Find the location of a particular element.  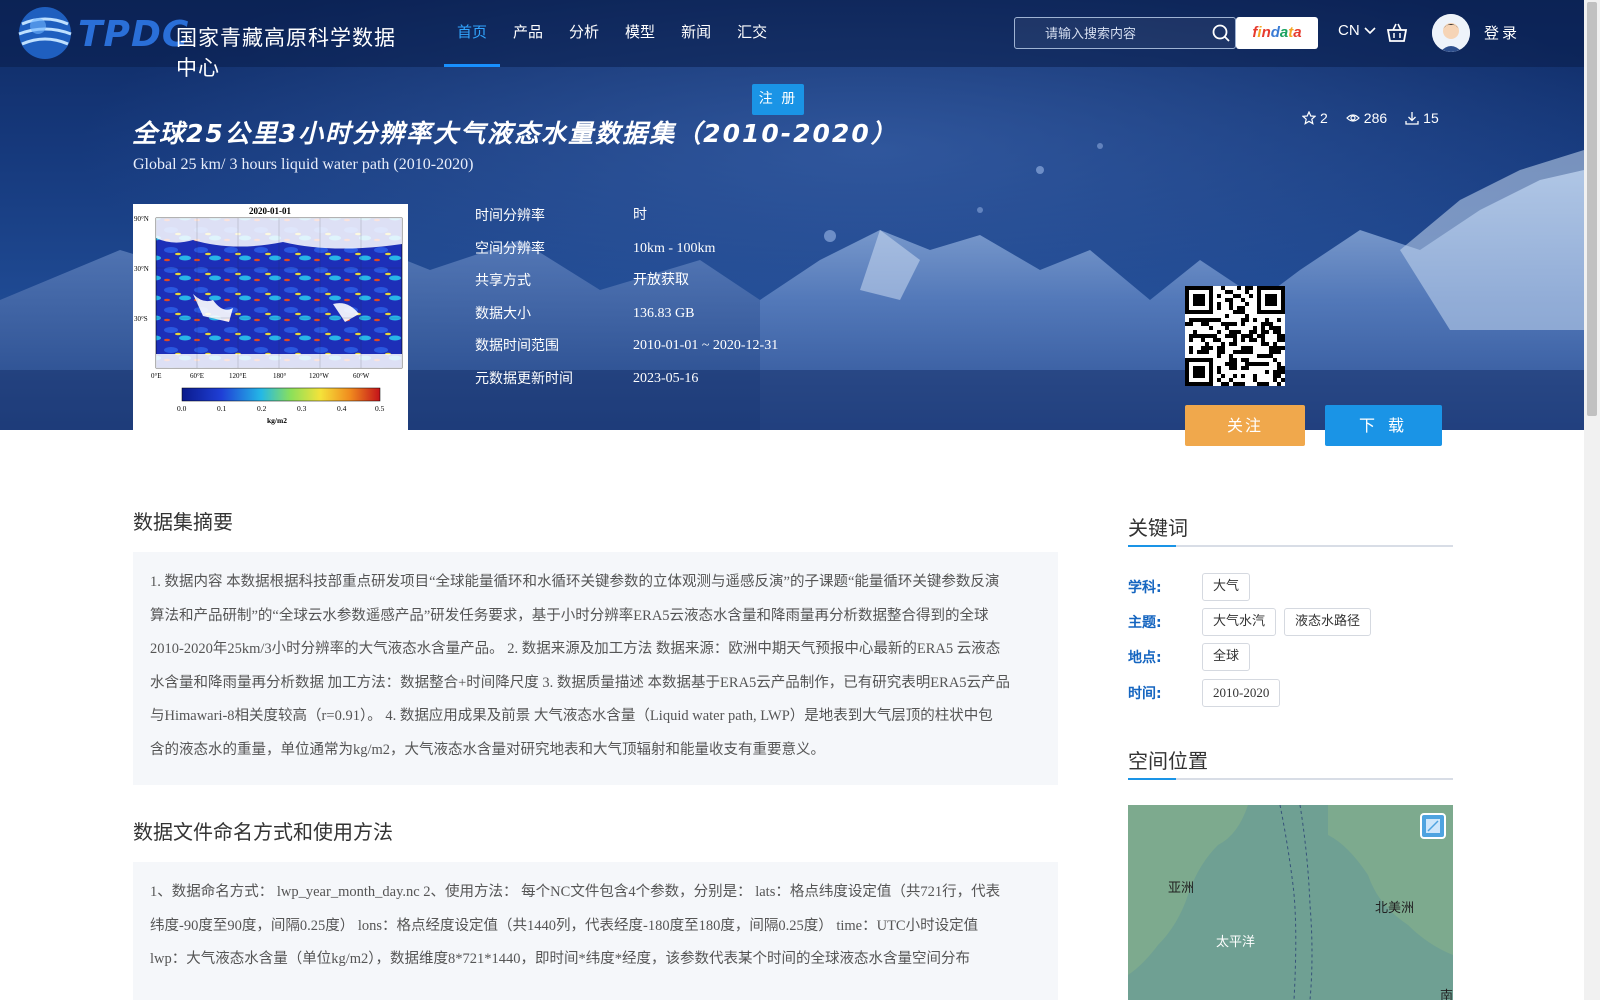

thumb-lon-label: 0°E is located at coordinates (156, 376).